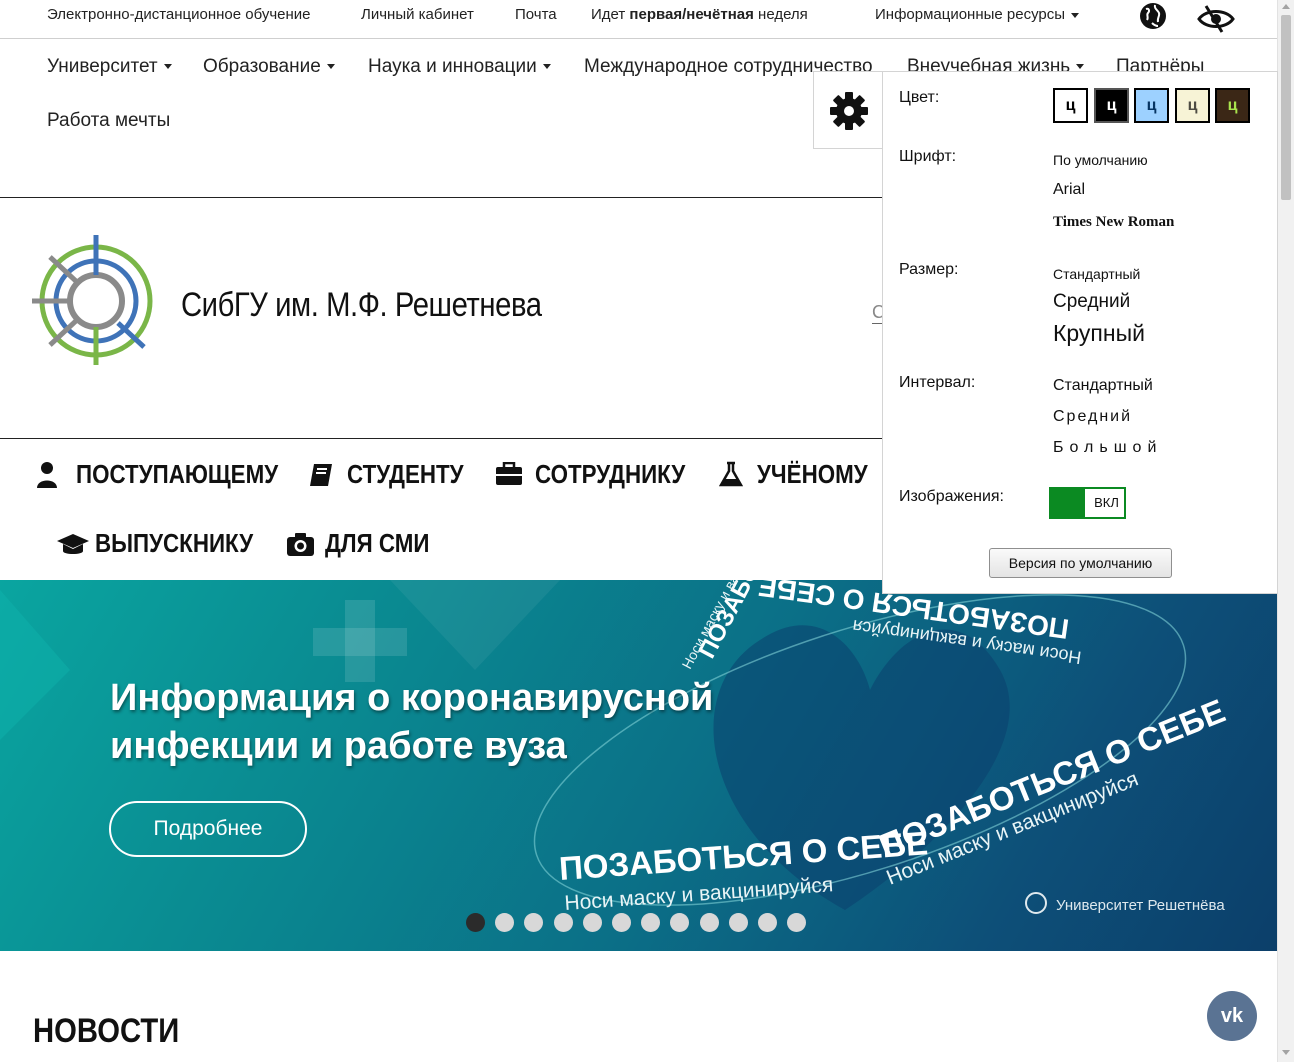 The image size is (1294, 1062). What do you see at coordinates (102, 66) in the screenshot?
I see `nav-university-label: Университет` at bounding box center [102, 66].